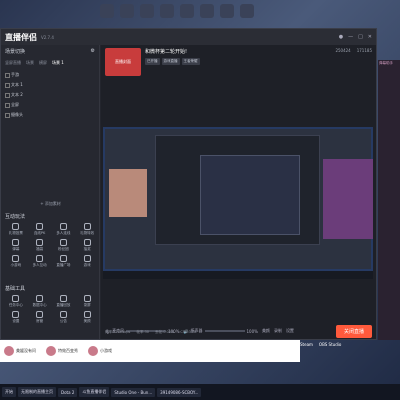 The image size is (400, 400). What do you see at coordinates (152, 61) in the screenshot?
I see `room-tag: 已开播` at bounding box center [152, 61].